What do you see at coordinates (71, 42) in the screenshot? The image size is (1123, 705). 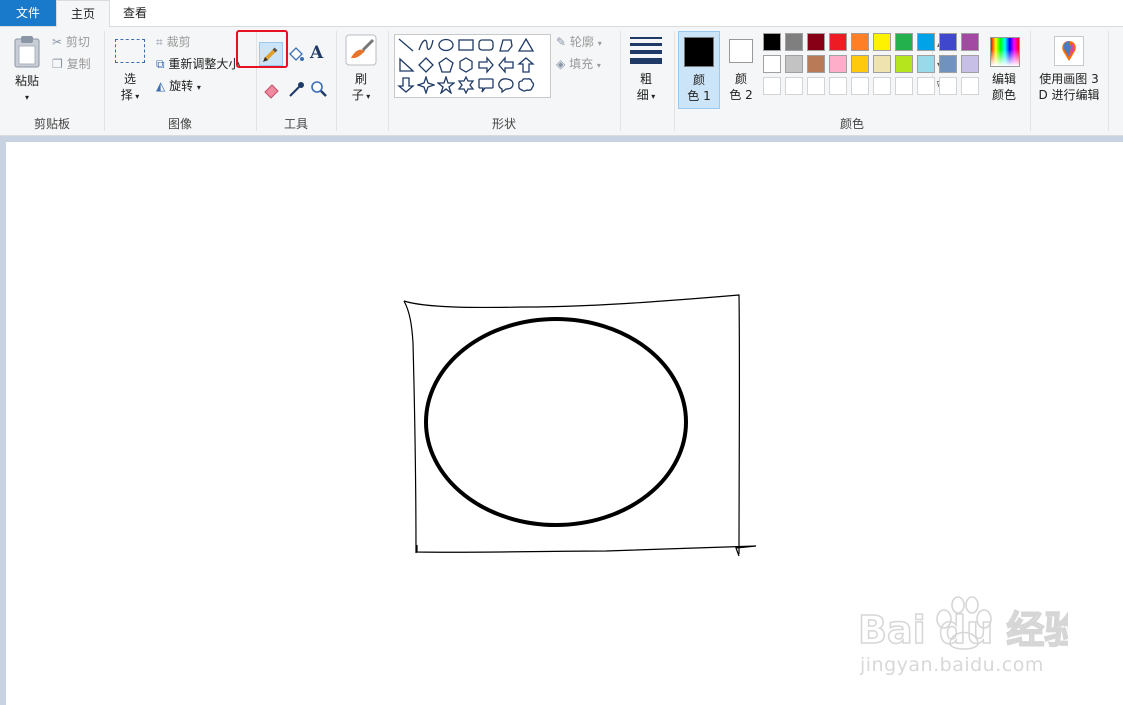 I see `cut-button: ✂ 剪切` at bounding box center [71, 42].